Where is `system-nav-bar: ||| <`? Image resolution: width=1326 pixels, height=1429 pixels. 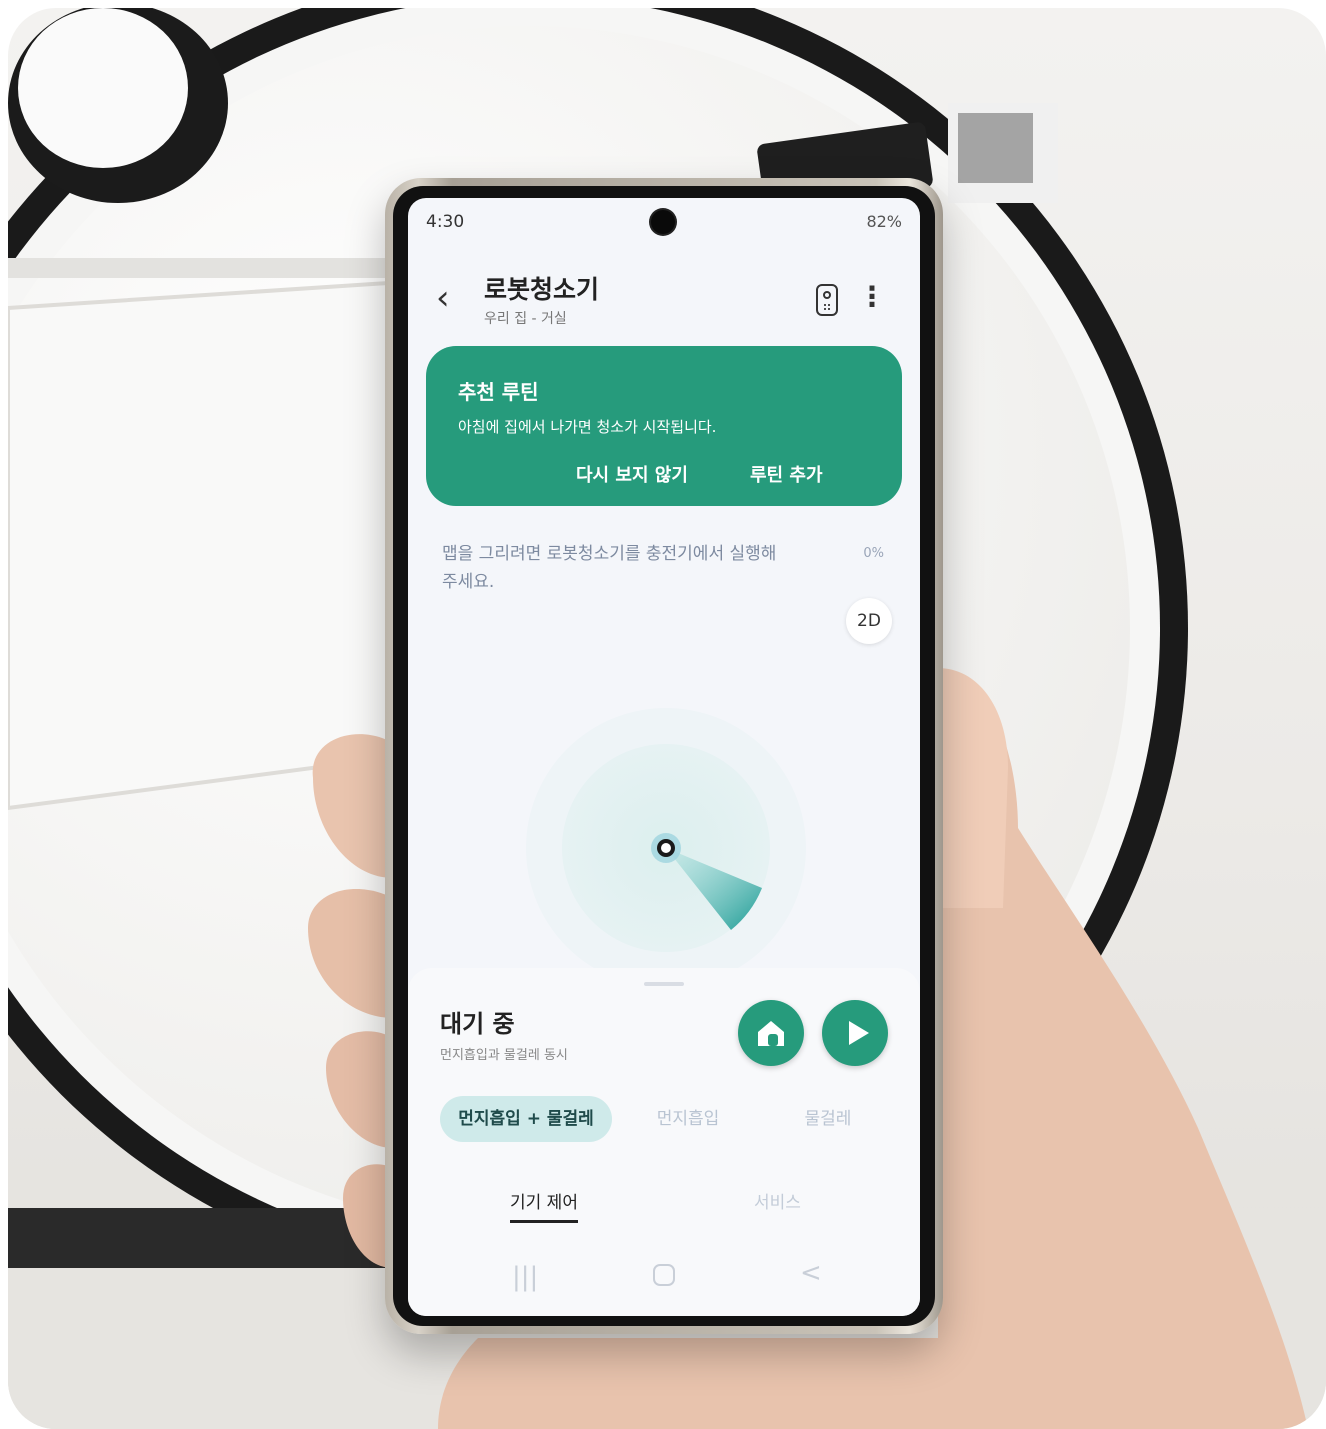
system-nav-bar: ||| < is located at coordinates (664, 1278).